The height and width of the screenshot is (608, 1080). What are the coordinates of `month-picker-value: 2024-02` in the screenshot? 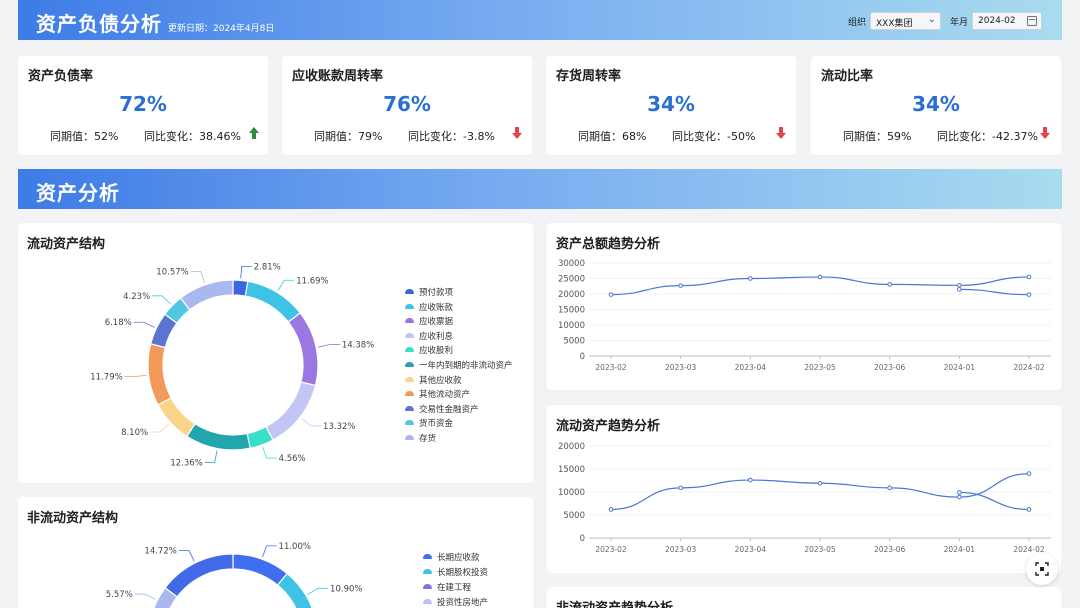 It's located at (997, 21).